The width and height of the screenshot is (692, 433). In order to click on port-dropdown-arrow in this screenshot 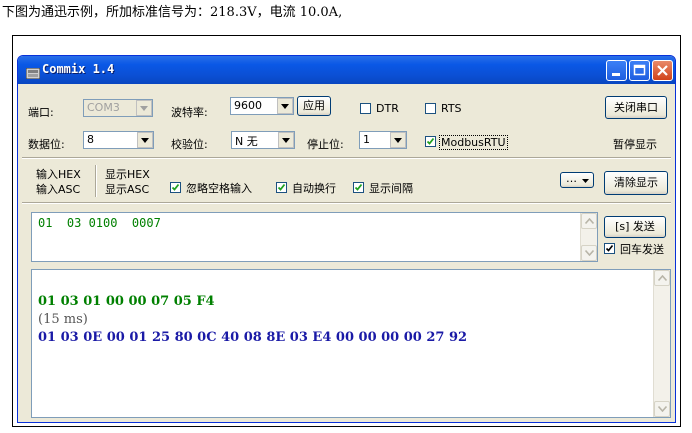, I will do `click(144, 108)`.